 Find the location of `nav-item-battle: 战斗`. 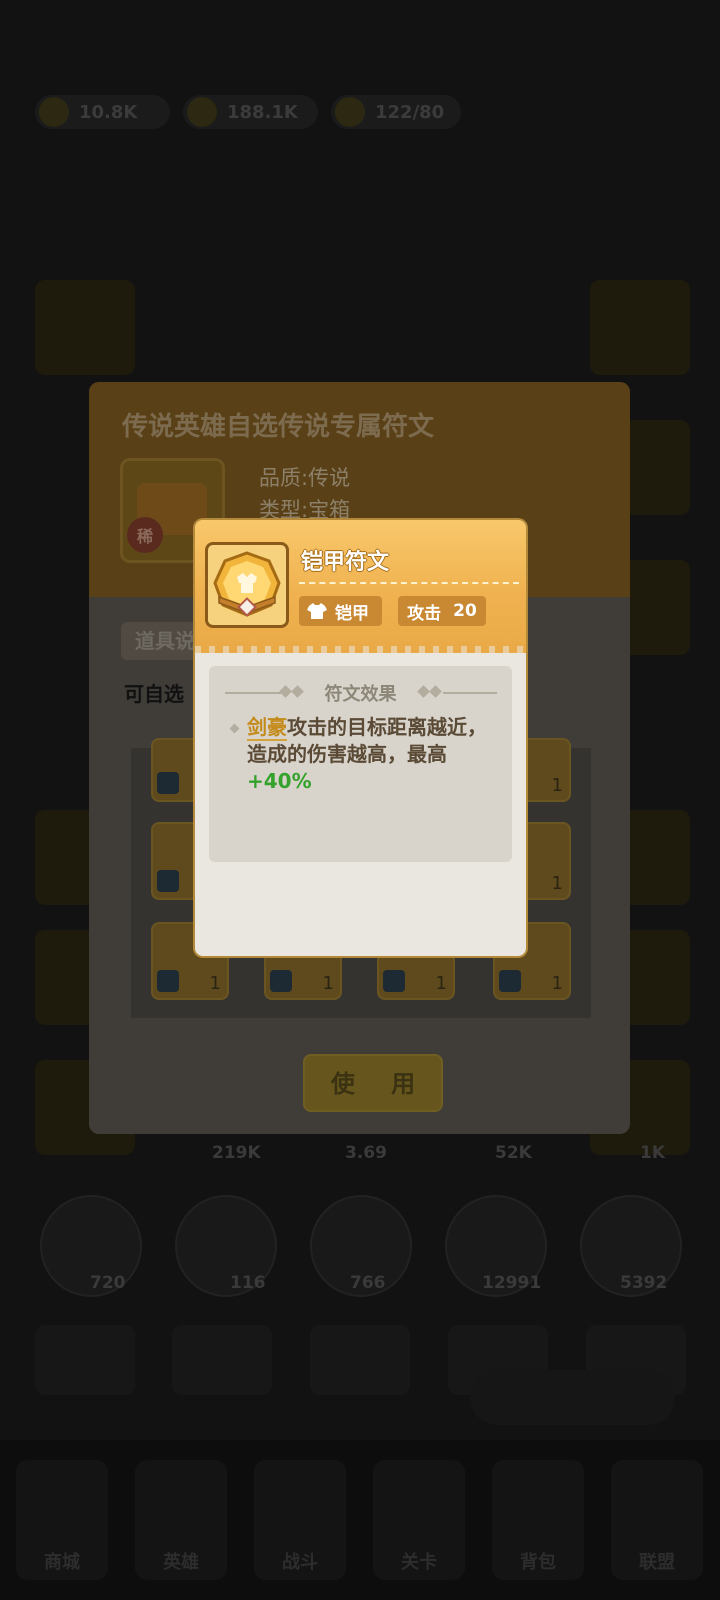

nav-item-battle: 战斗 is located at coordinates (300, 1520).